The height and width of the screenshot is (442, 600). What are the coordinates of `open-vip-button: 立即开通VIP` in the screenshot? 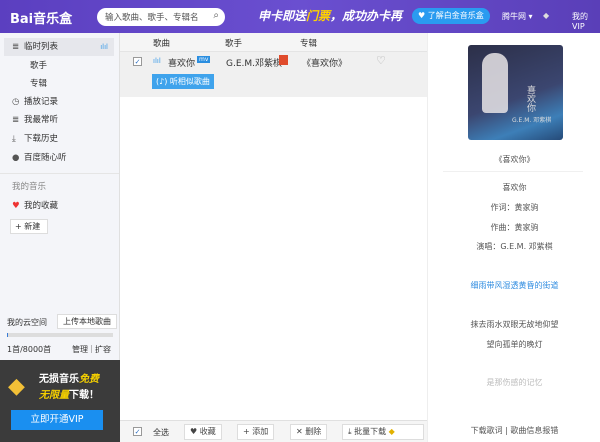 It's located at (57, 420).